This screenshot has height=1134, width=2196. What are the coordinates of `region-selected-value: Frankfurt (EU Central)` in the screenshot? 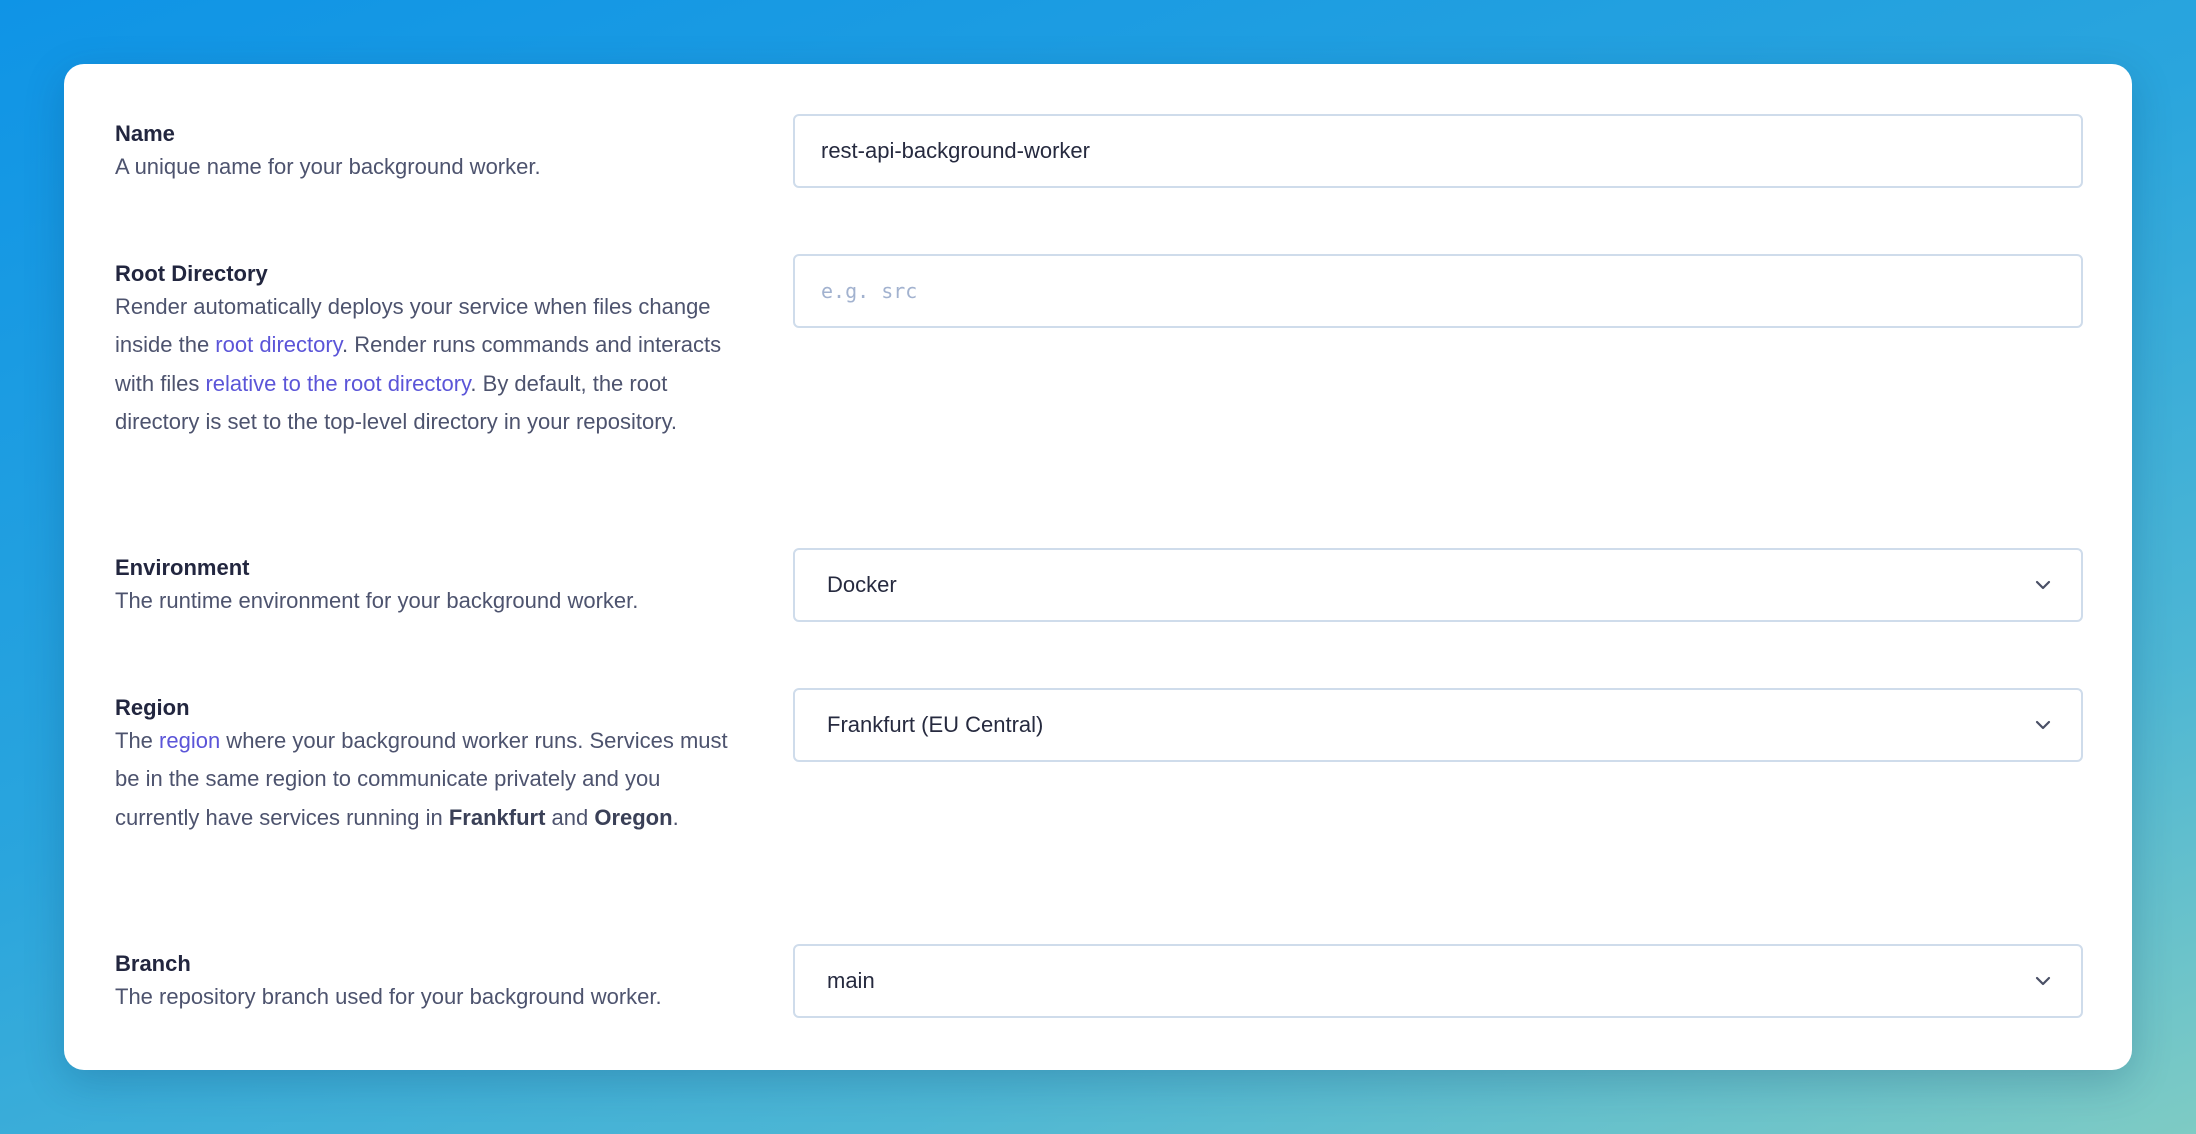 It's located at (935, 724).